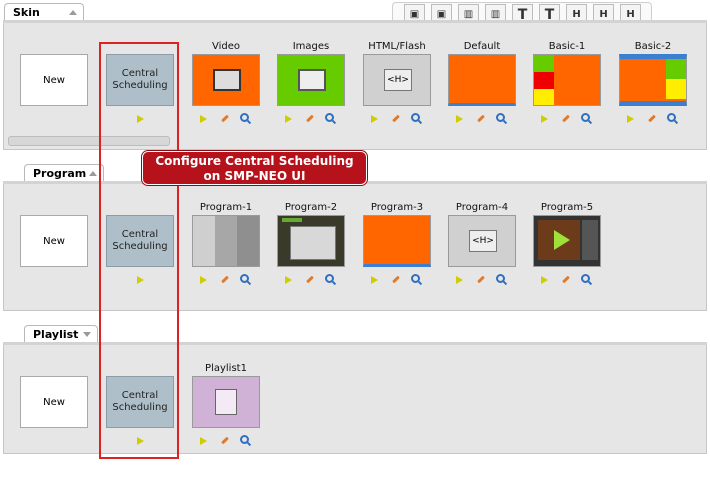 Image resolution: width=710 pixels, height=478 pixels. What do you see at coordinates (397, 46) in the screenshot?
I see `skin-label-html: HTML/Flash` at bounding box center [397, 46].